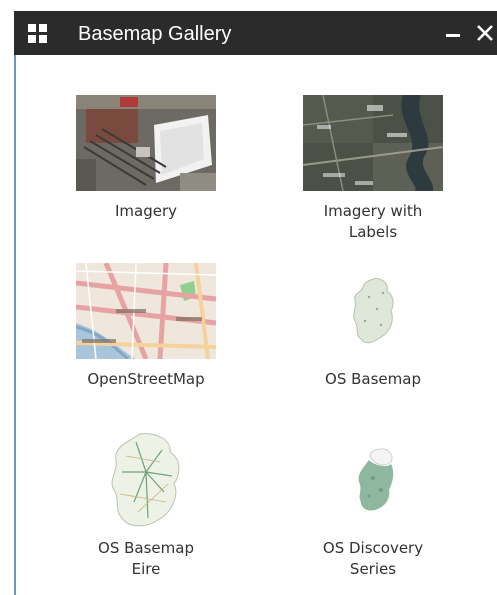  Describe the element at coordinates (373, 379) in the screenshot. I see `basemap-label: OS Basemap` at that location.